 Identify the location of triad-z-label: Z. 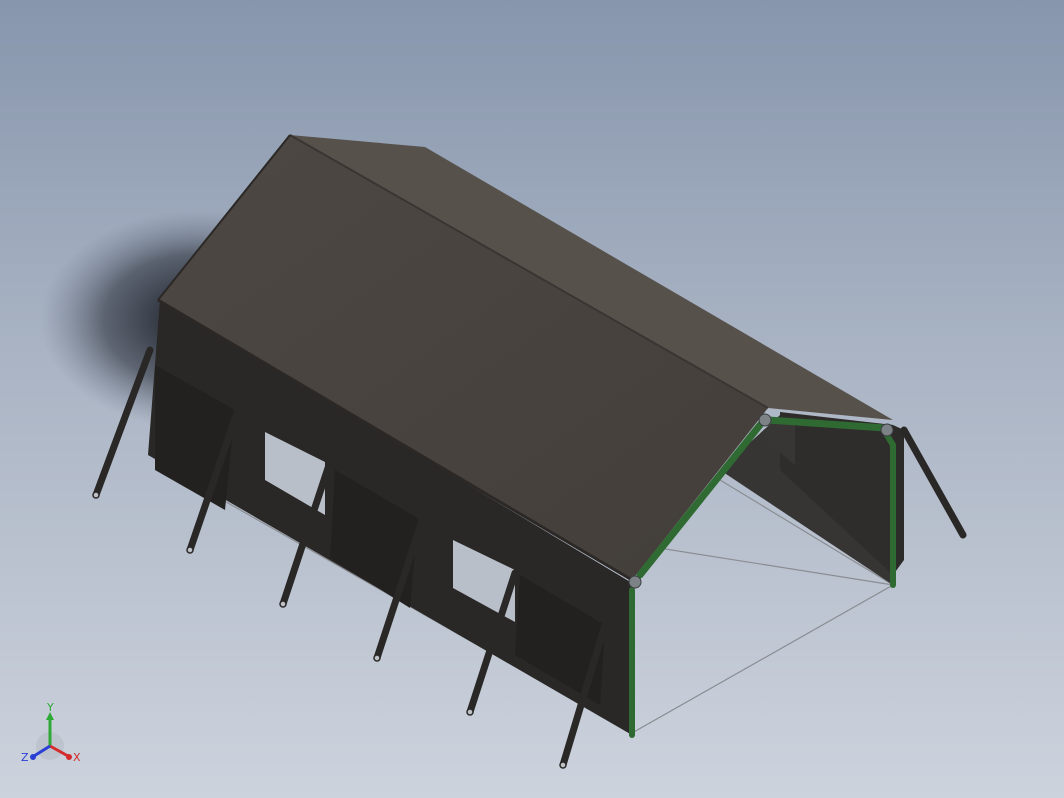
(25, 757).